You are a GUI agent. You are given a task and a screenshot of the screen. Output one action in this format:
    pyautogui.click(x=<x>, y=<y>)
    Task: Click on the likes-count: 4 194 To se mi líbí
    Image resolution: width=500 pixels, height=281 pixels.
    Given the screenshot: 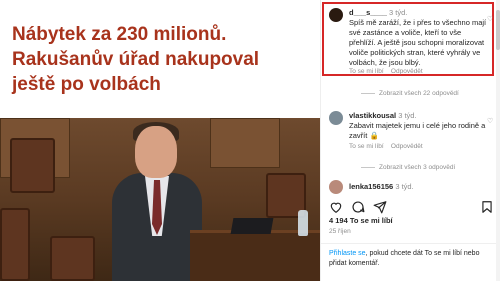 What is the action you would take?
    pyautogui.click(x=361, y=220)
    